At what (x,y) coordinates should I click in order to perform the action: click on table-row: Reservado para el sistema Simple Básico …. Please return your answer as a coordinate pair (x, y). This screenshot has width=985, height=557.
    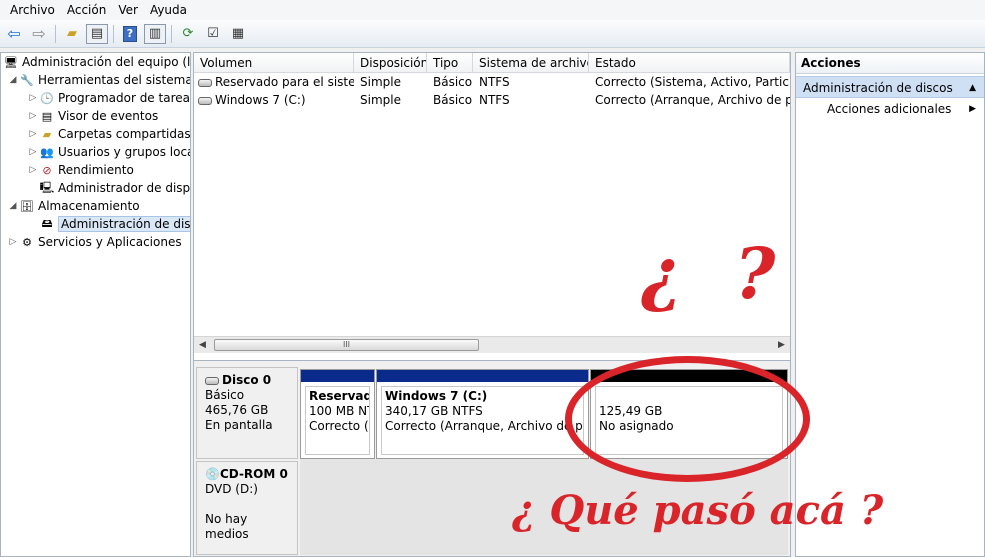
    Looking at the image, I should click on (492, 82).